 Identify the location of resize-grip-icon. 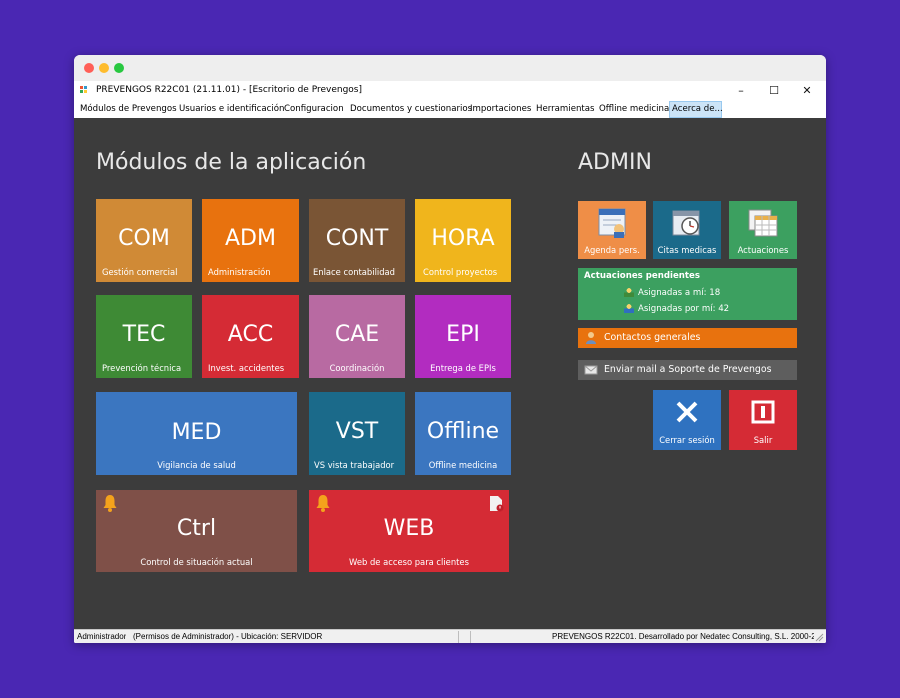
(819, 637).